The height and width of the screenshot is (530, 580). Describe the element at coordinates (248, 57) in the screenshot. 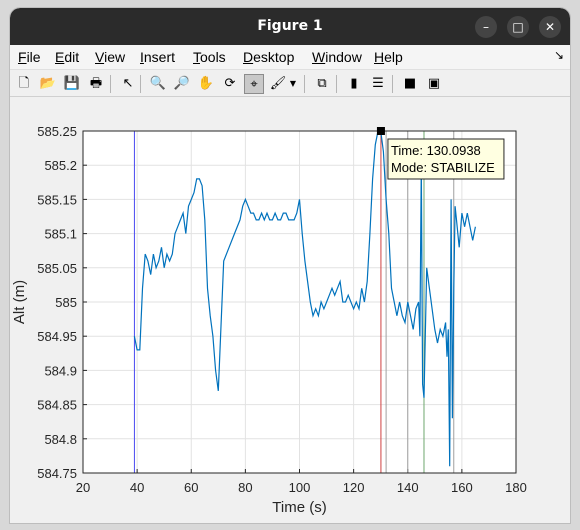

I see `menu-desktop-mnemonic: D` at that location.